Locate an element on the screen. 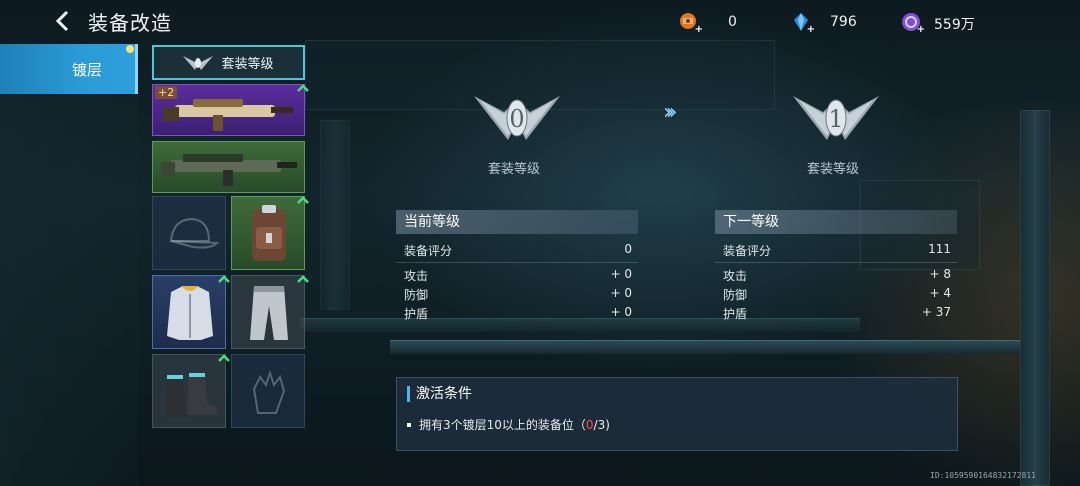 Image resolution: width=1080 pixels, height=486 pixels. gloves-slot is located at coordinates (268, 391).